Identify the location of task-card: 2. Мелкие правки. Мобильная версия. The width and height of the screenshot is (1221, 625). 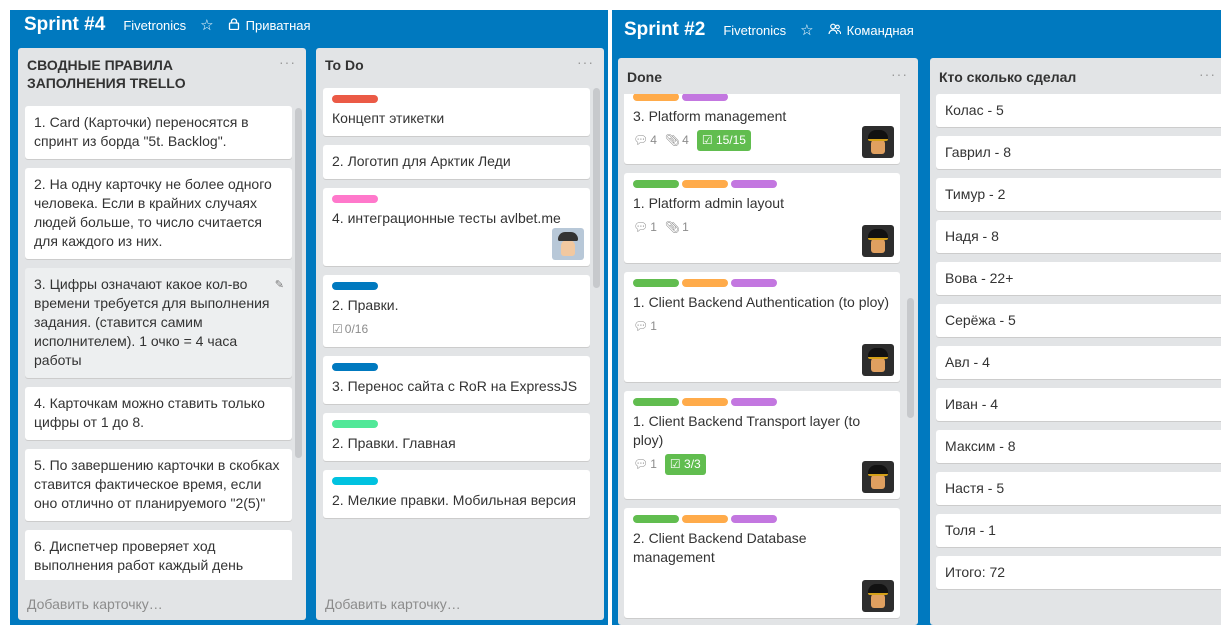
(456, 494).